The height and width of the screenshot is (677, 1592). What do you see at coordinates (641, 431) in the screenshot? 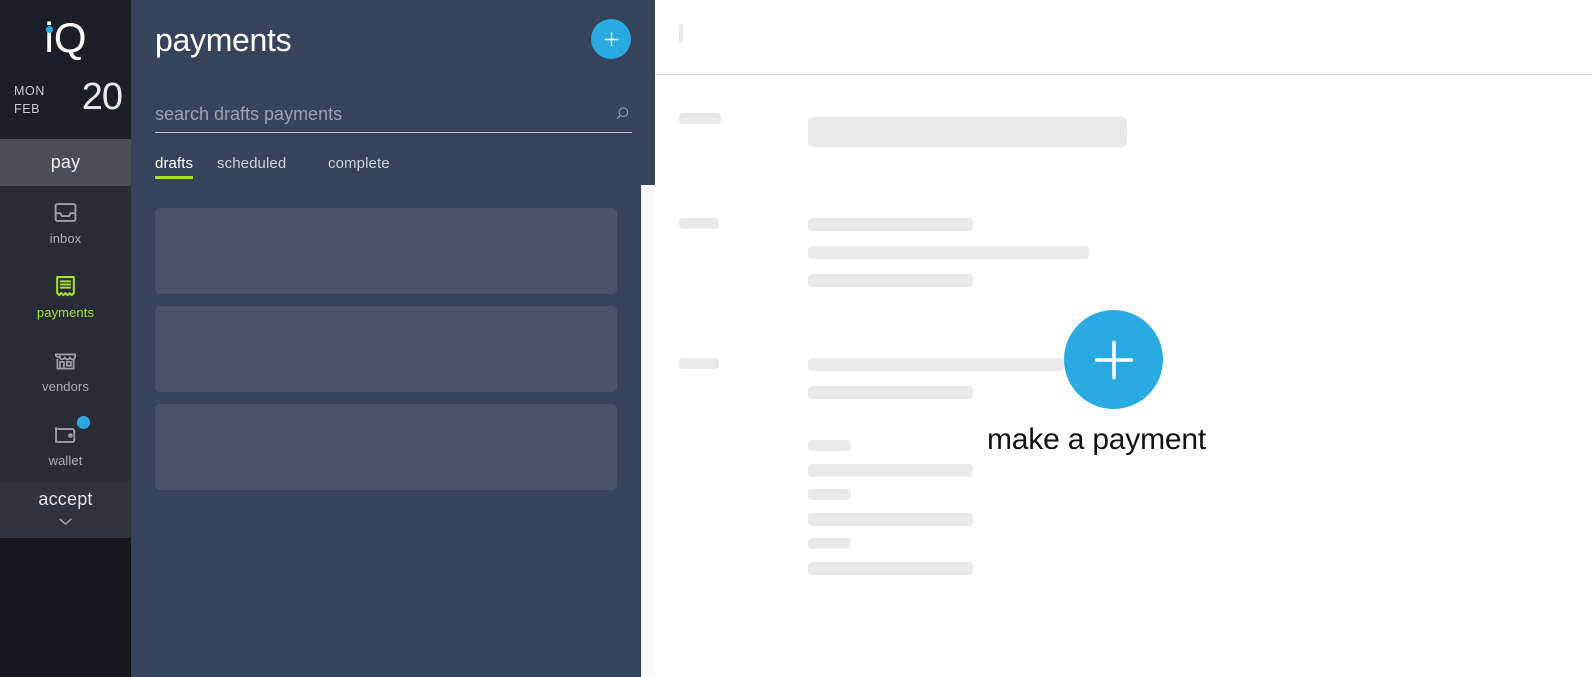
I see `panel-gutter-divider` at bounding box center [641, 431].